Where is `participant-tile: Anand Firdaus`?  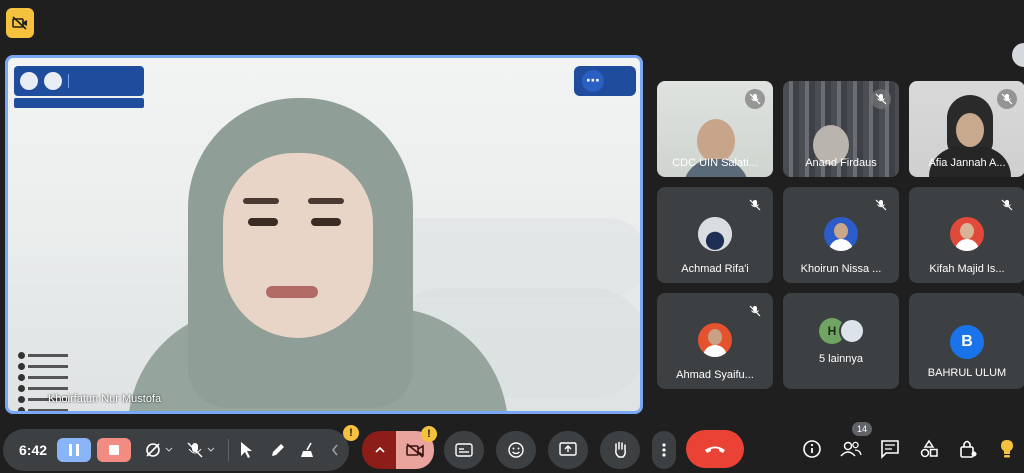 participant-tile: Anand Firdaus is located at coordinates (841, 129).